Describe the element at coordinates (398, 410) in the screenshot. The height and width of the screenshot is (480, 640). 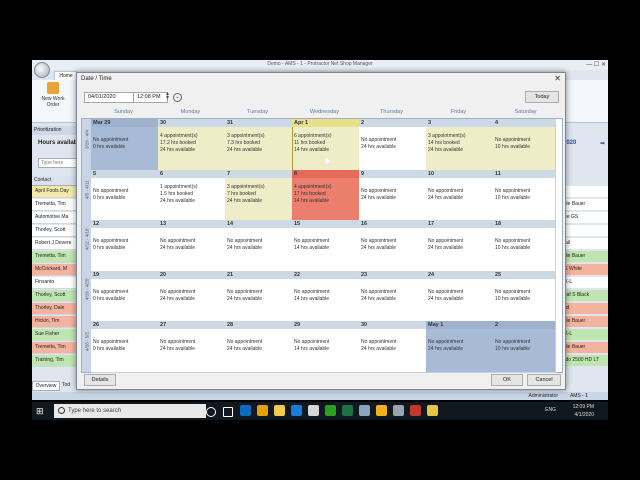
I see `document-icon` at that location.